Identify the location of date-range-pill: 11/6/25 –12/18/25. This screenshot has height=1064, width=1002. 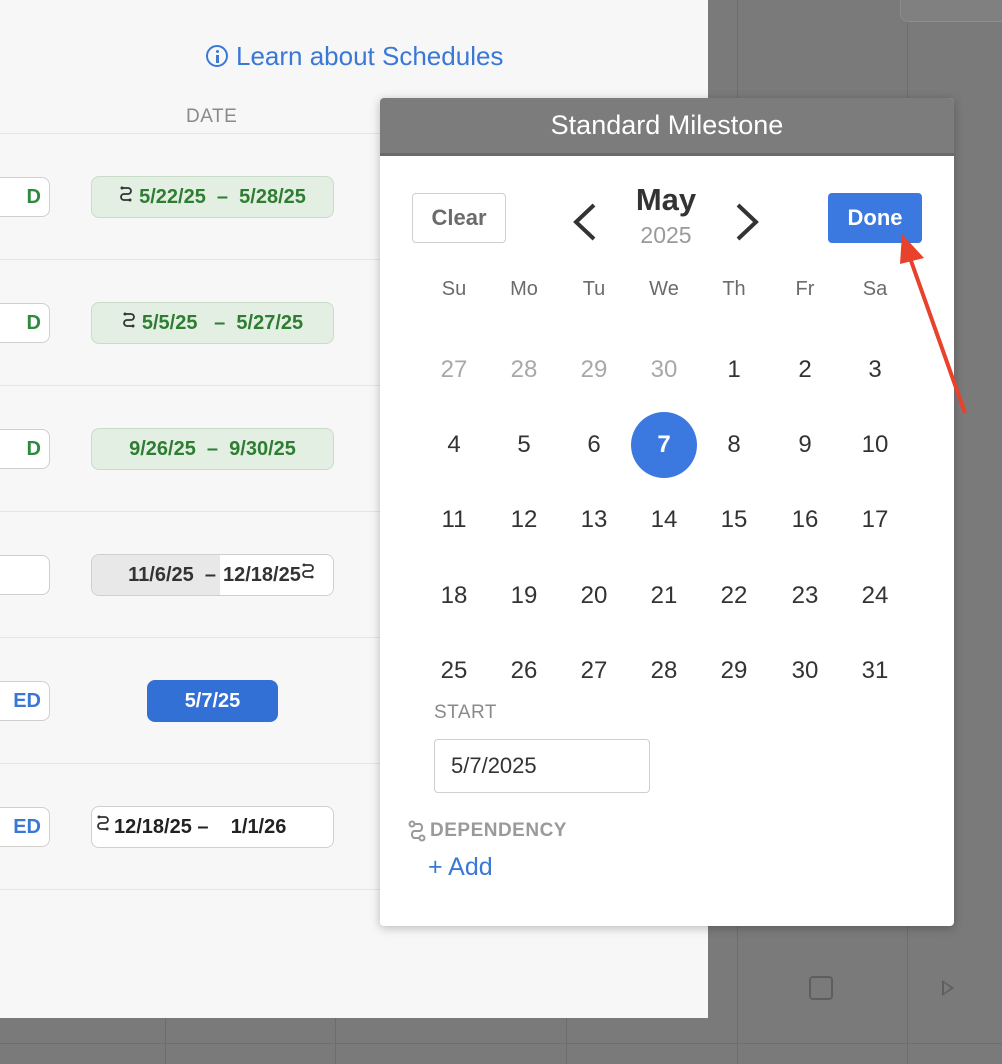
(212, 575).